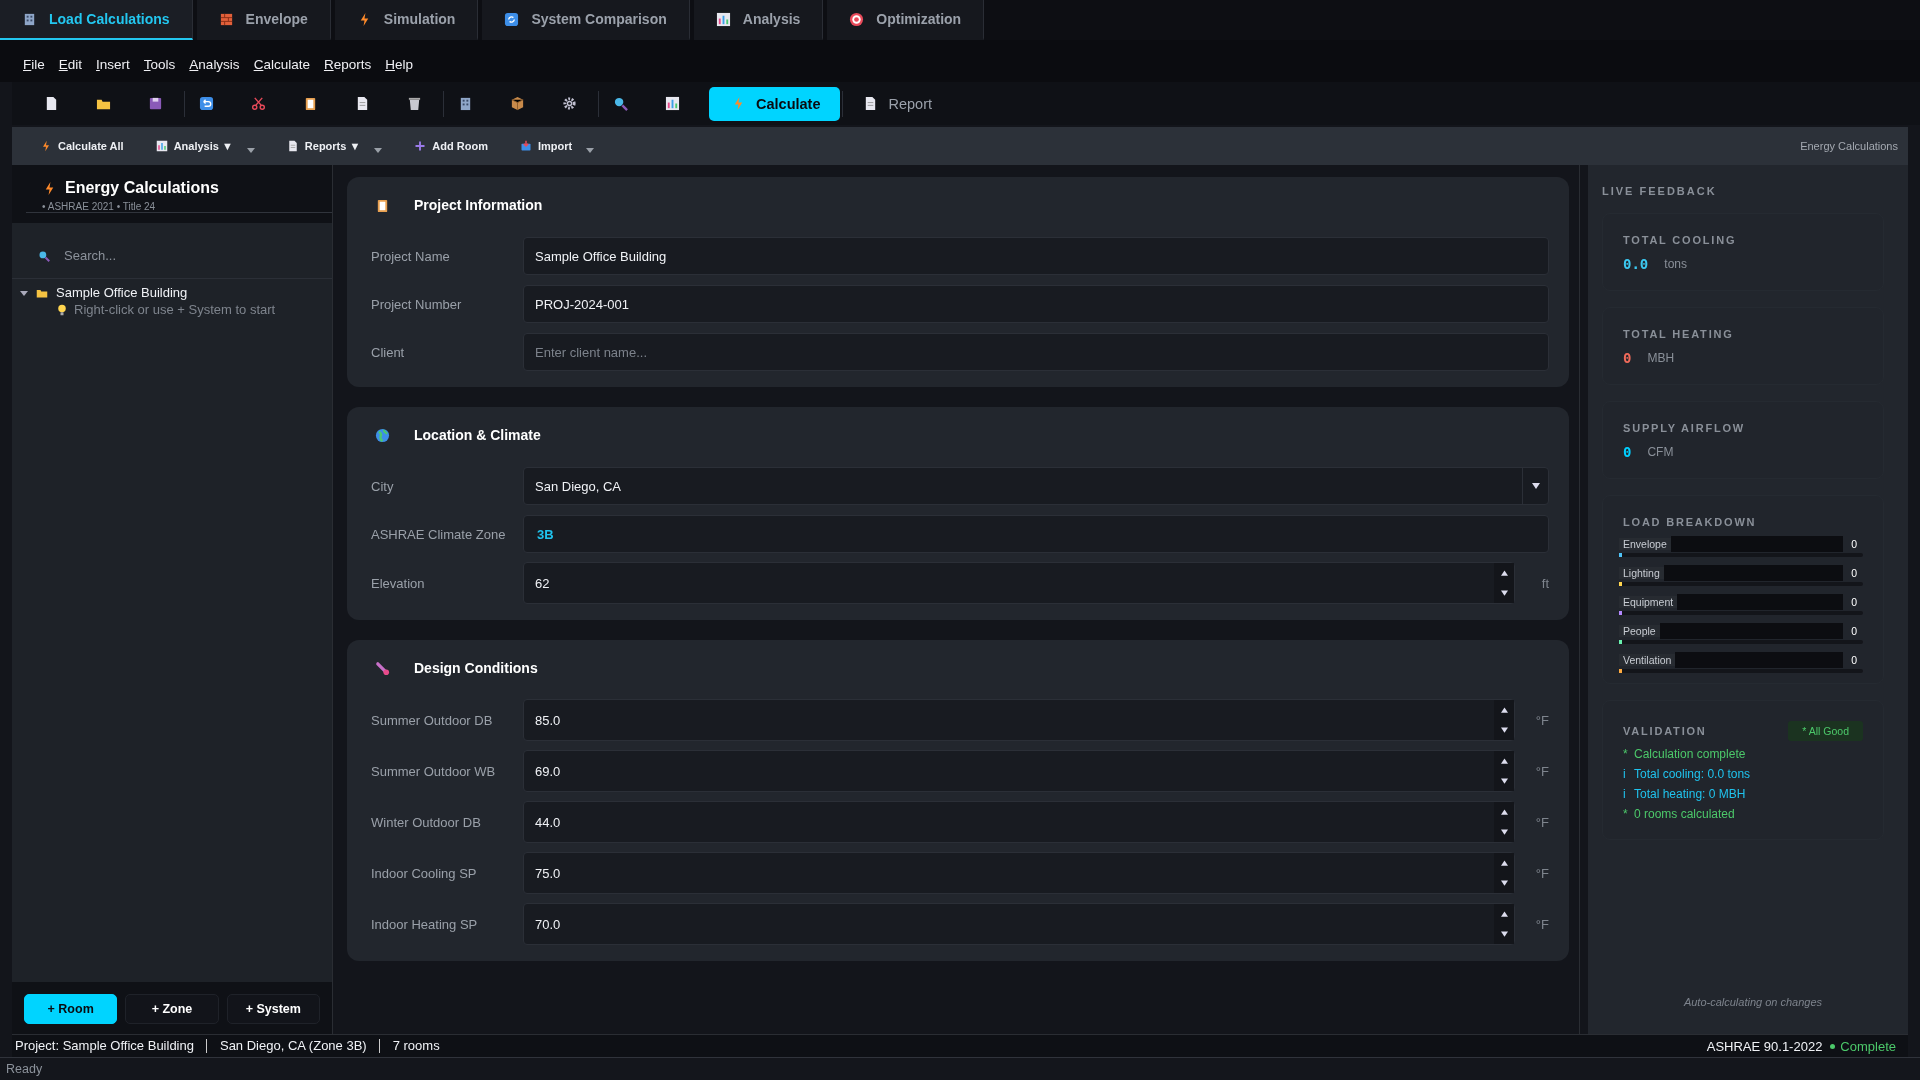 Image resolution: width=1920 pixels, height=1080 pixels. I want to click on lightning-icon, so click(46, 146).